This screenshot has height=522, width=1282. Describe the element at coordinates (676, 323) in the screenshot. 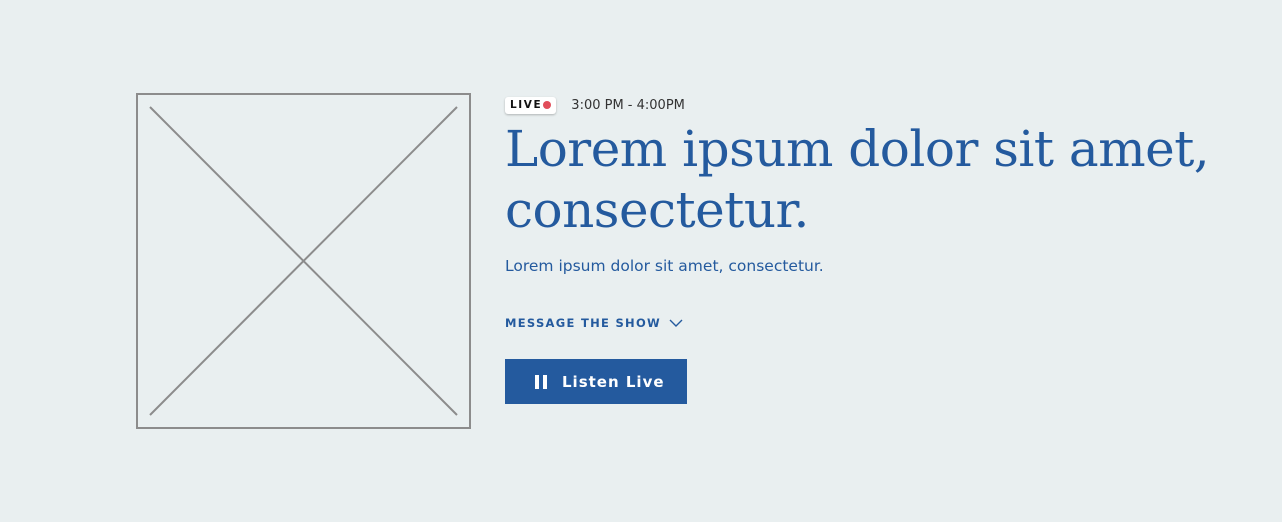

I see `chevron-down-icon` at that location.